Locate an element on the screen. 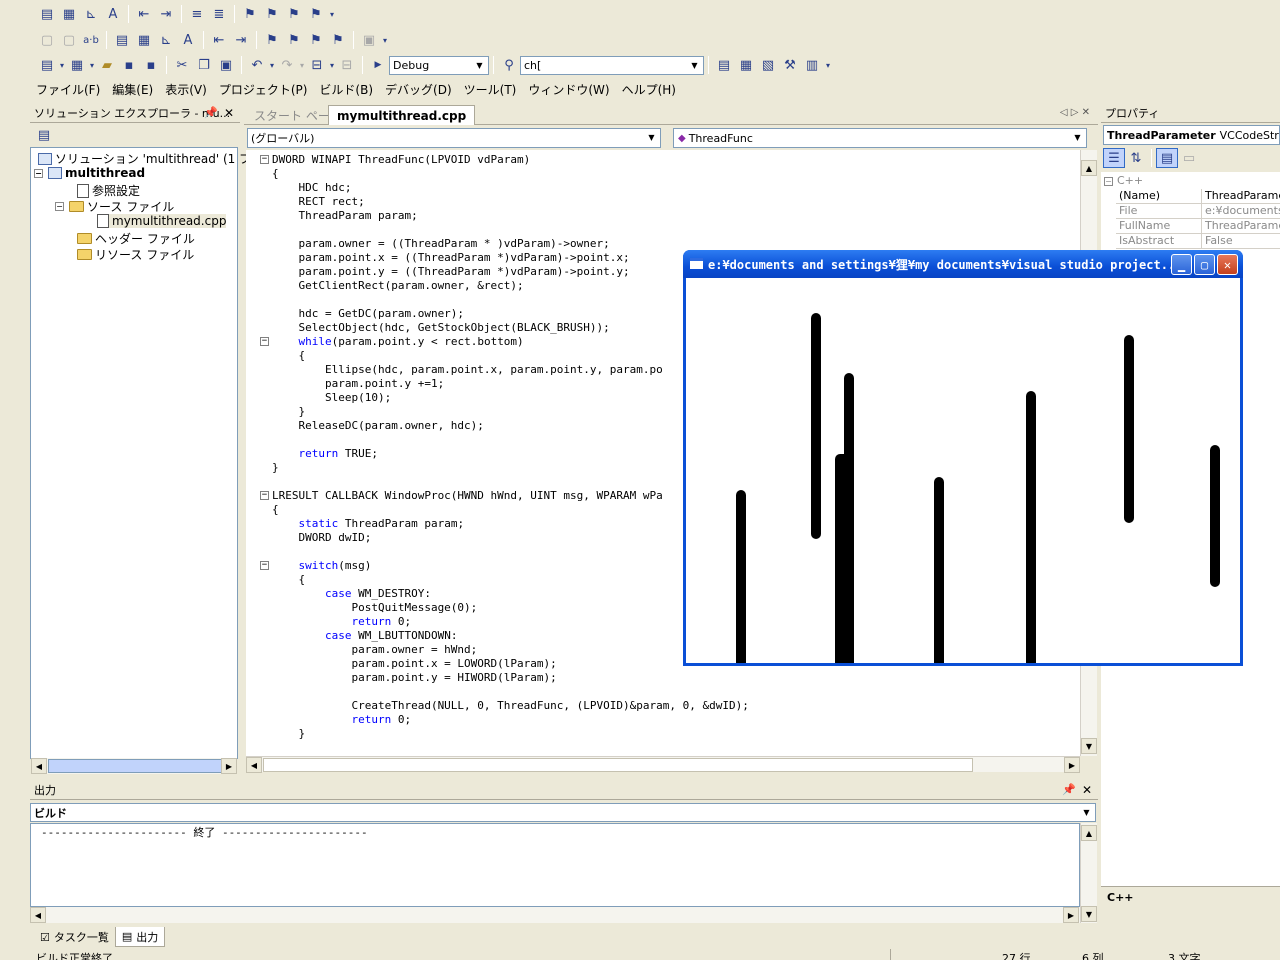 The width and height of the screenshot is (1280, 960). uncomment-icon: ≣ is located at coordinates (219, 14).